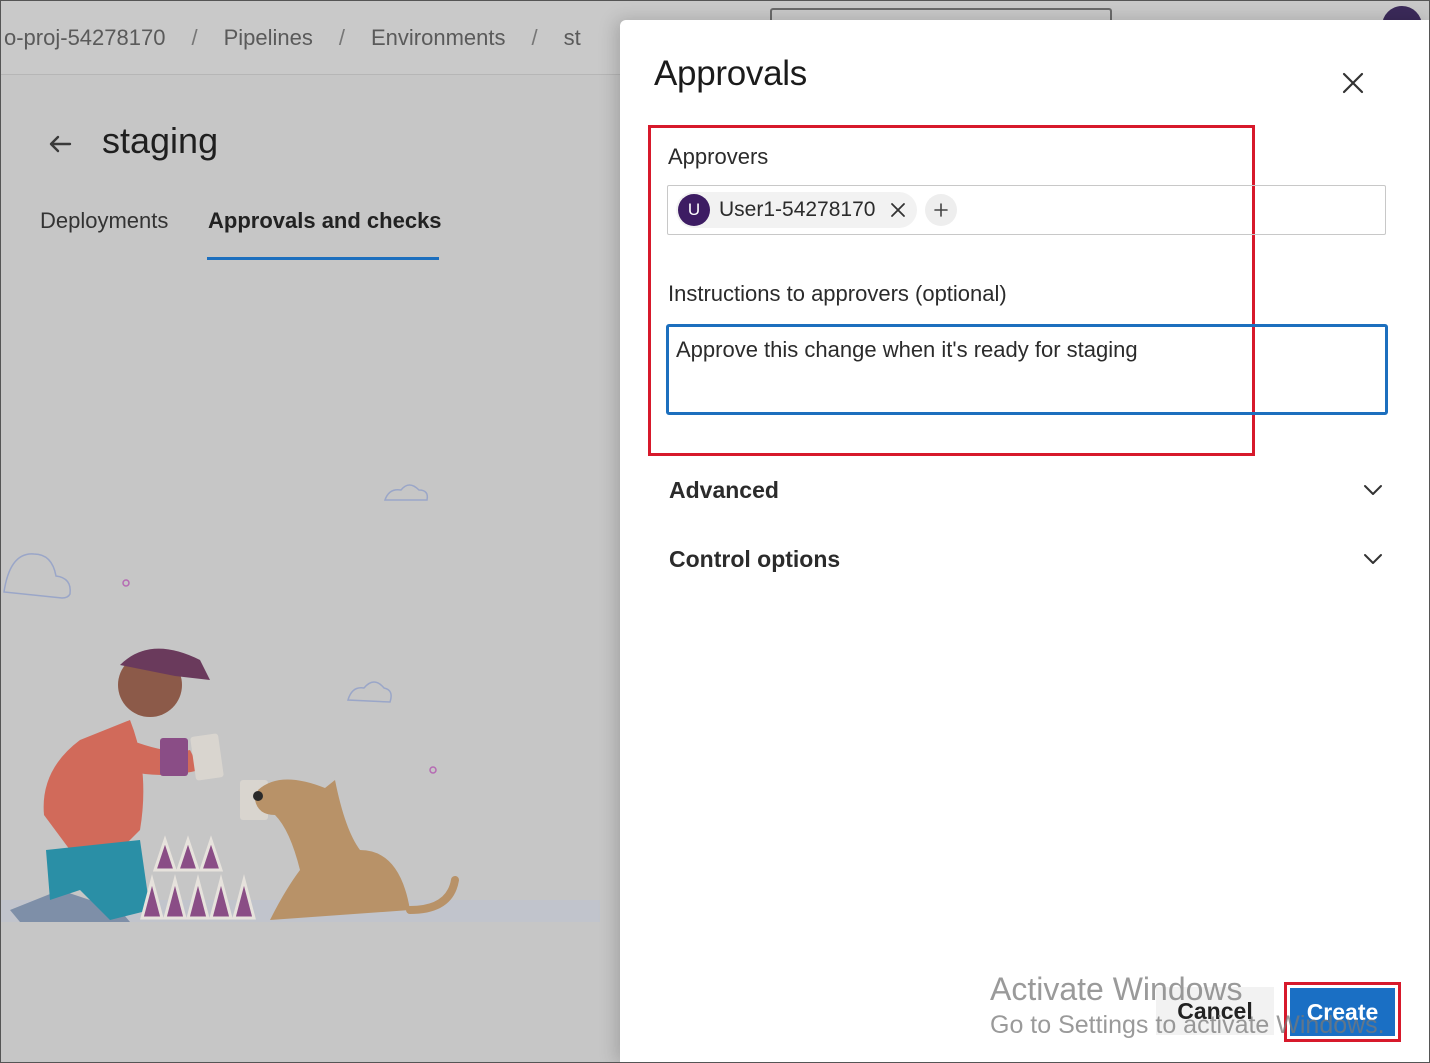  What do you see at coordinates (160, 140) in the screenshot?
I see `page-title: staging` at bounding box center [160, 140].